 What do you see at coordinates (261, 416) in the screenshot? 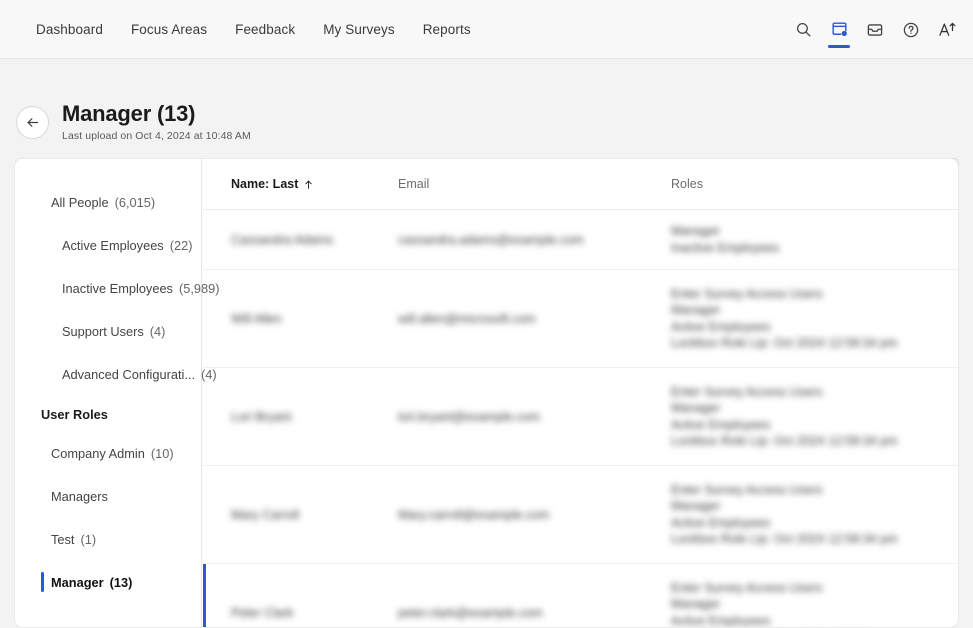
I see `cell-name: Lori Bryant` at bounding box center [261, 416].